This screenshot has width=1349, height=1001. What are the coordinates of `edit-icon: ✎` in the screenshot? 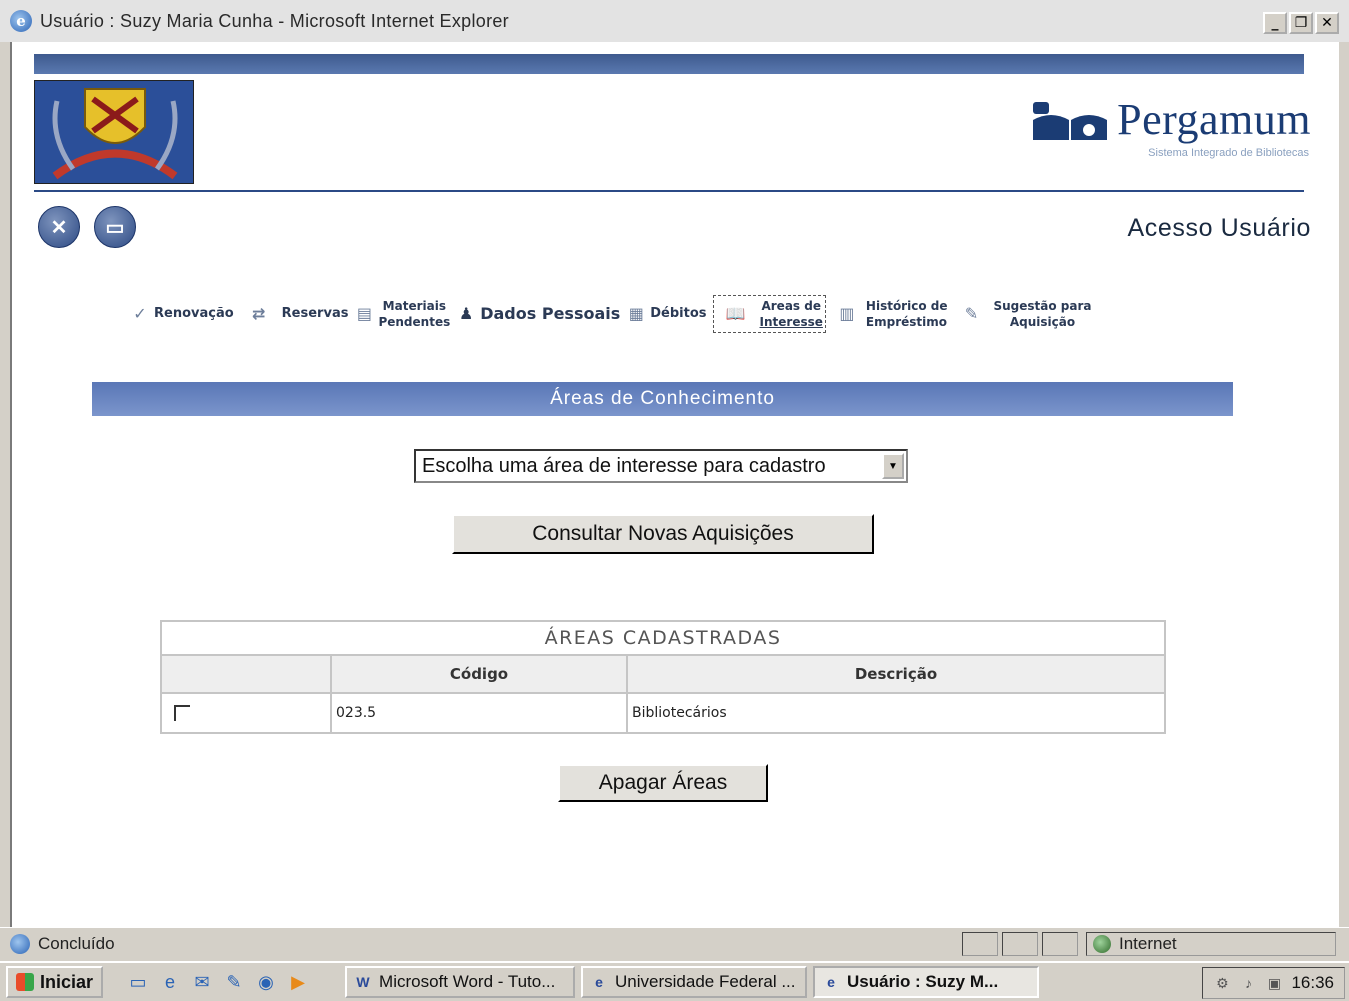 It's located at (234, 982).